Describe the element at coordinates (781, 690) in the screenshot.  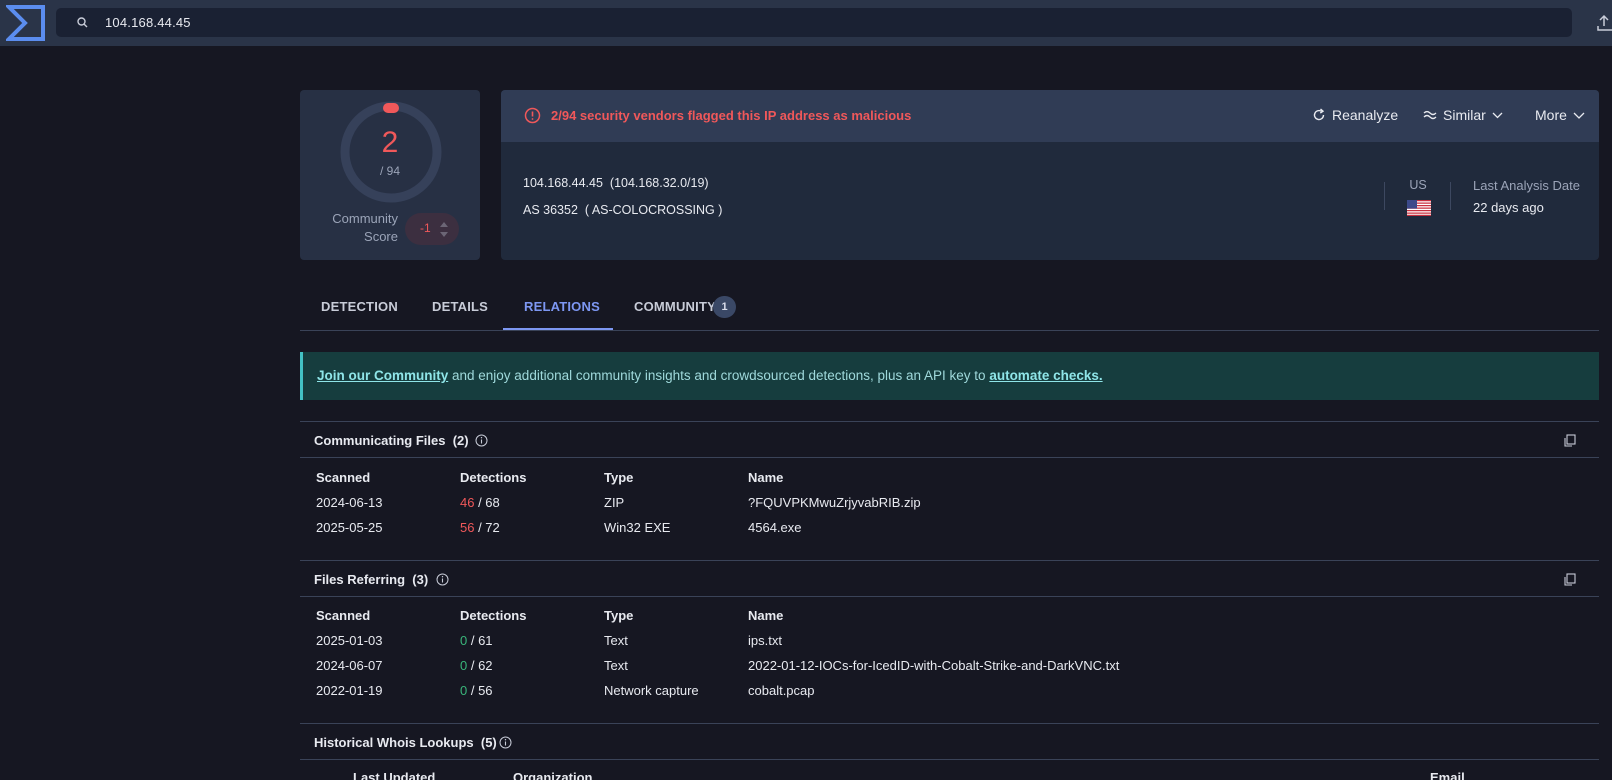
I see `file-link: cobalt.pcap` at that location.